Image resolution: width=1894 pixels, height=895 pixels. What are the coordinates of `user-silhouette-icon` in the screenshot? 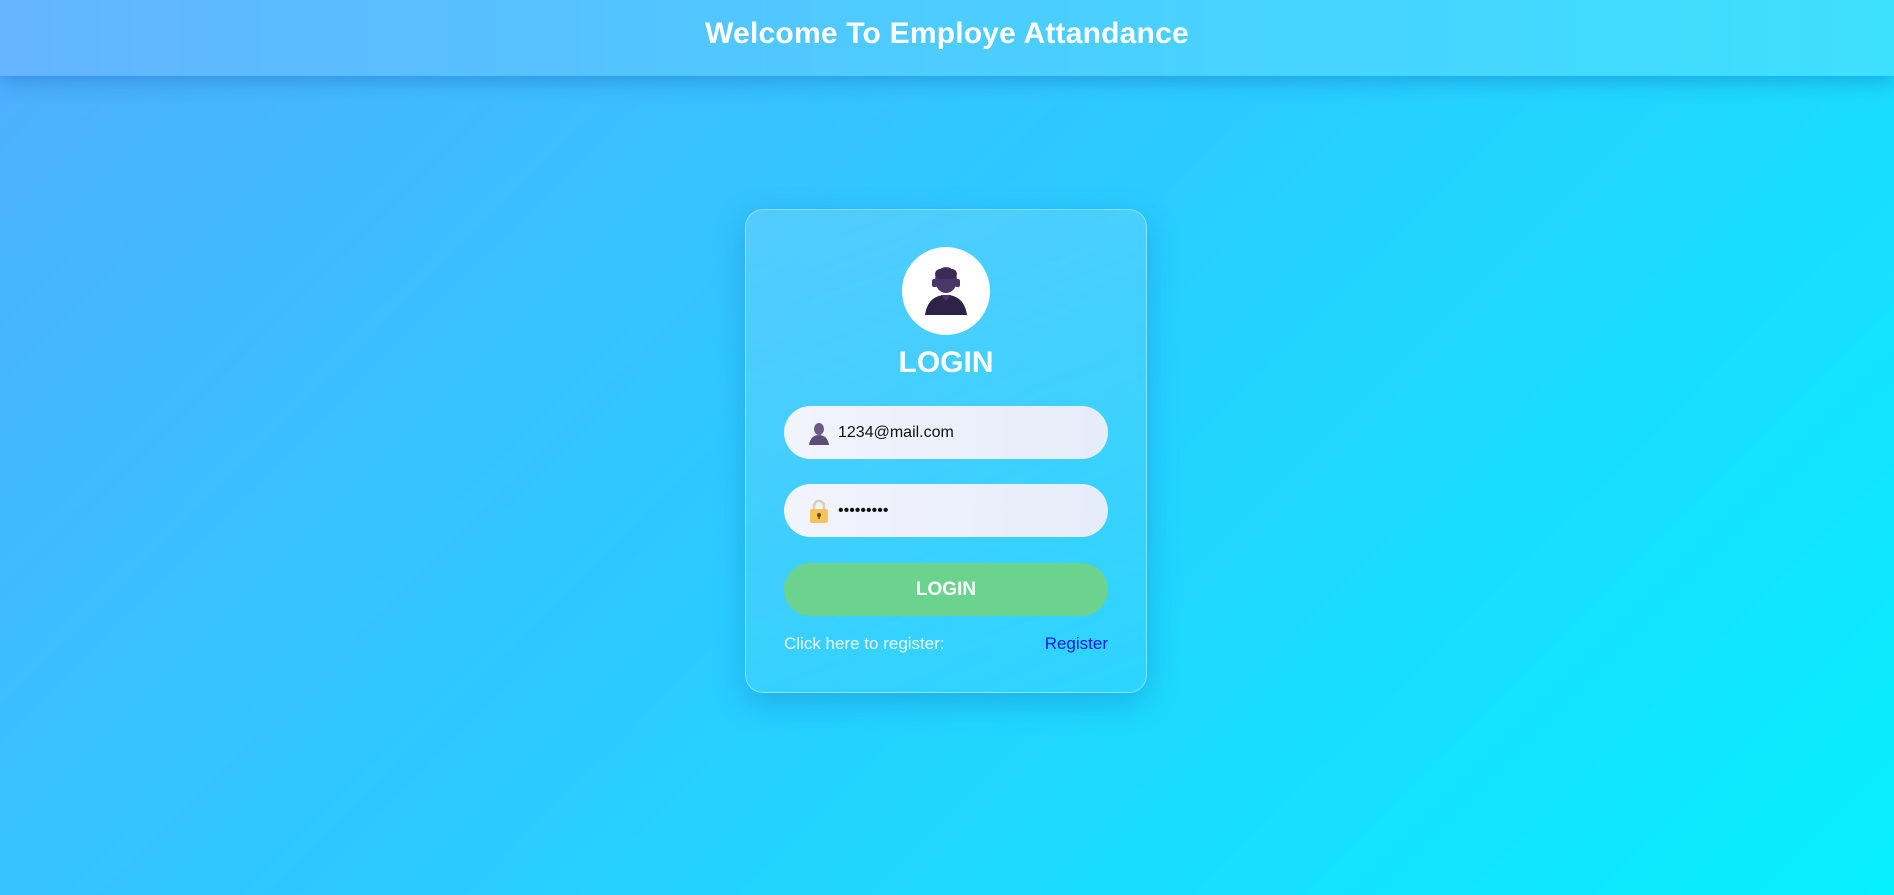 It's located at (946, 291).